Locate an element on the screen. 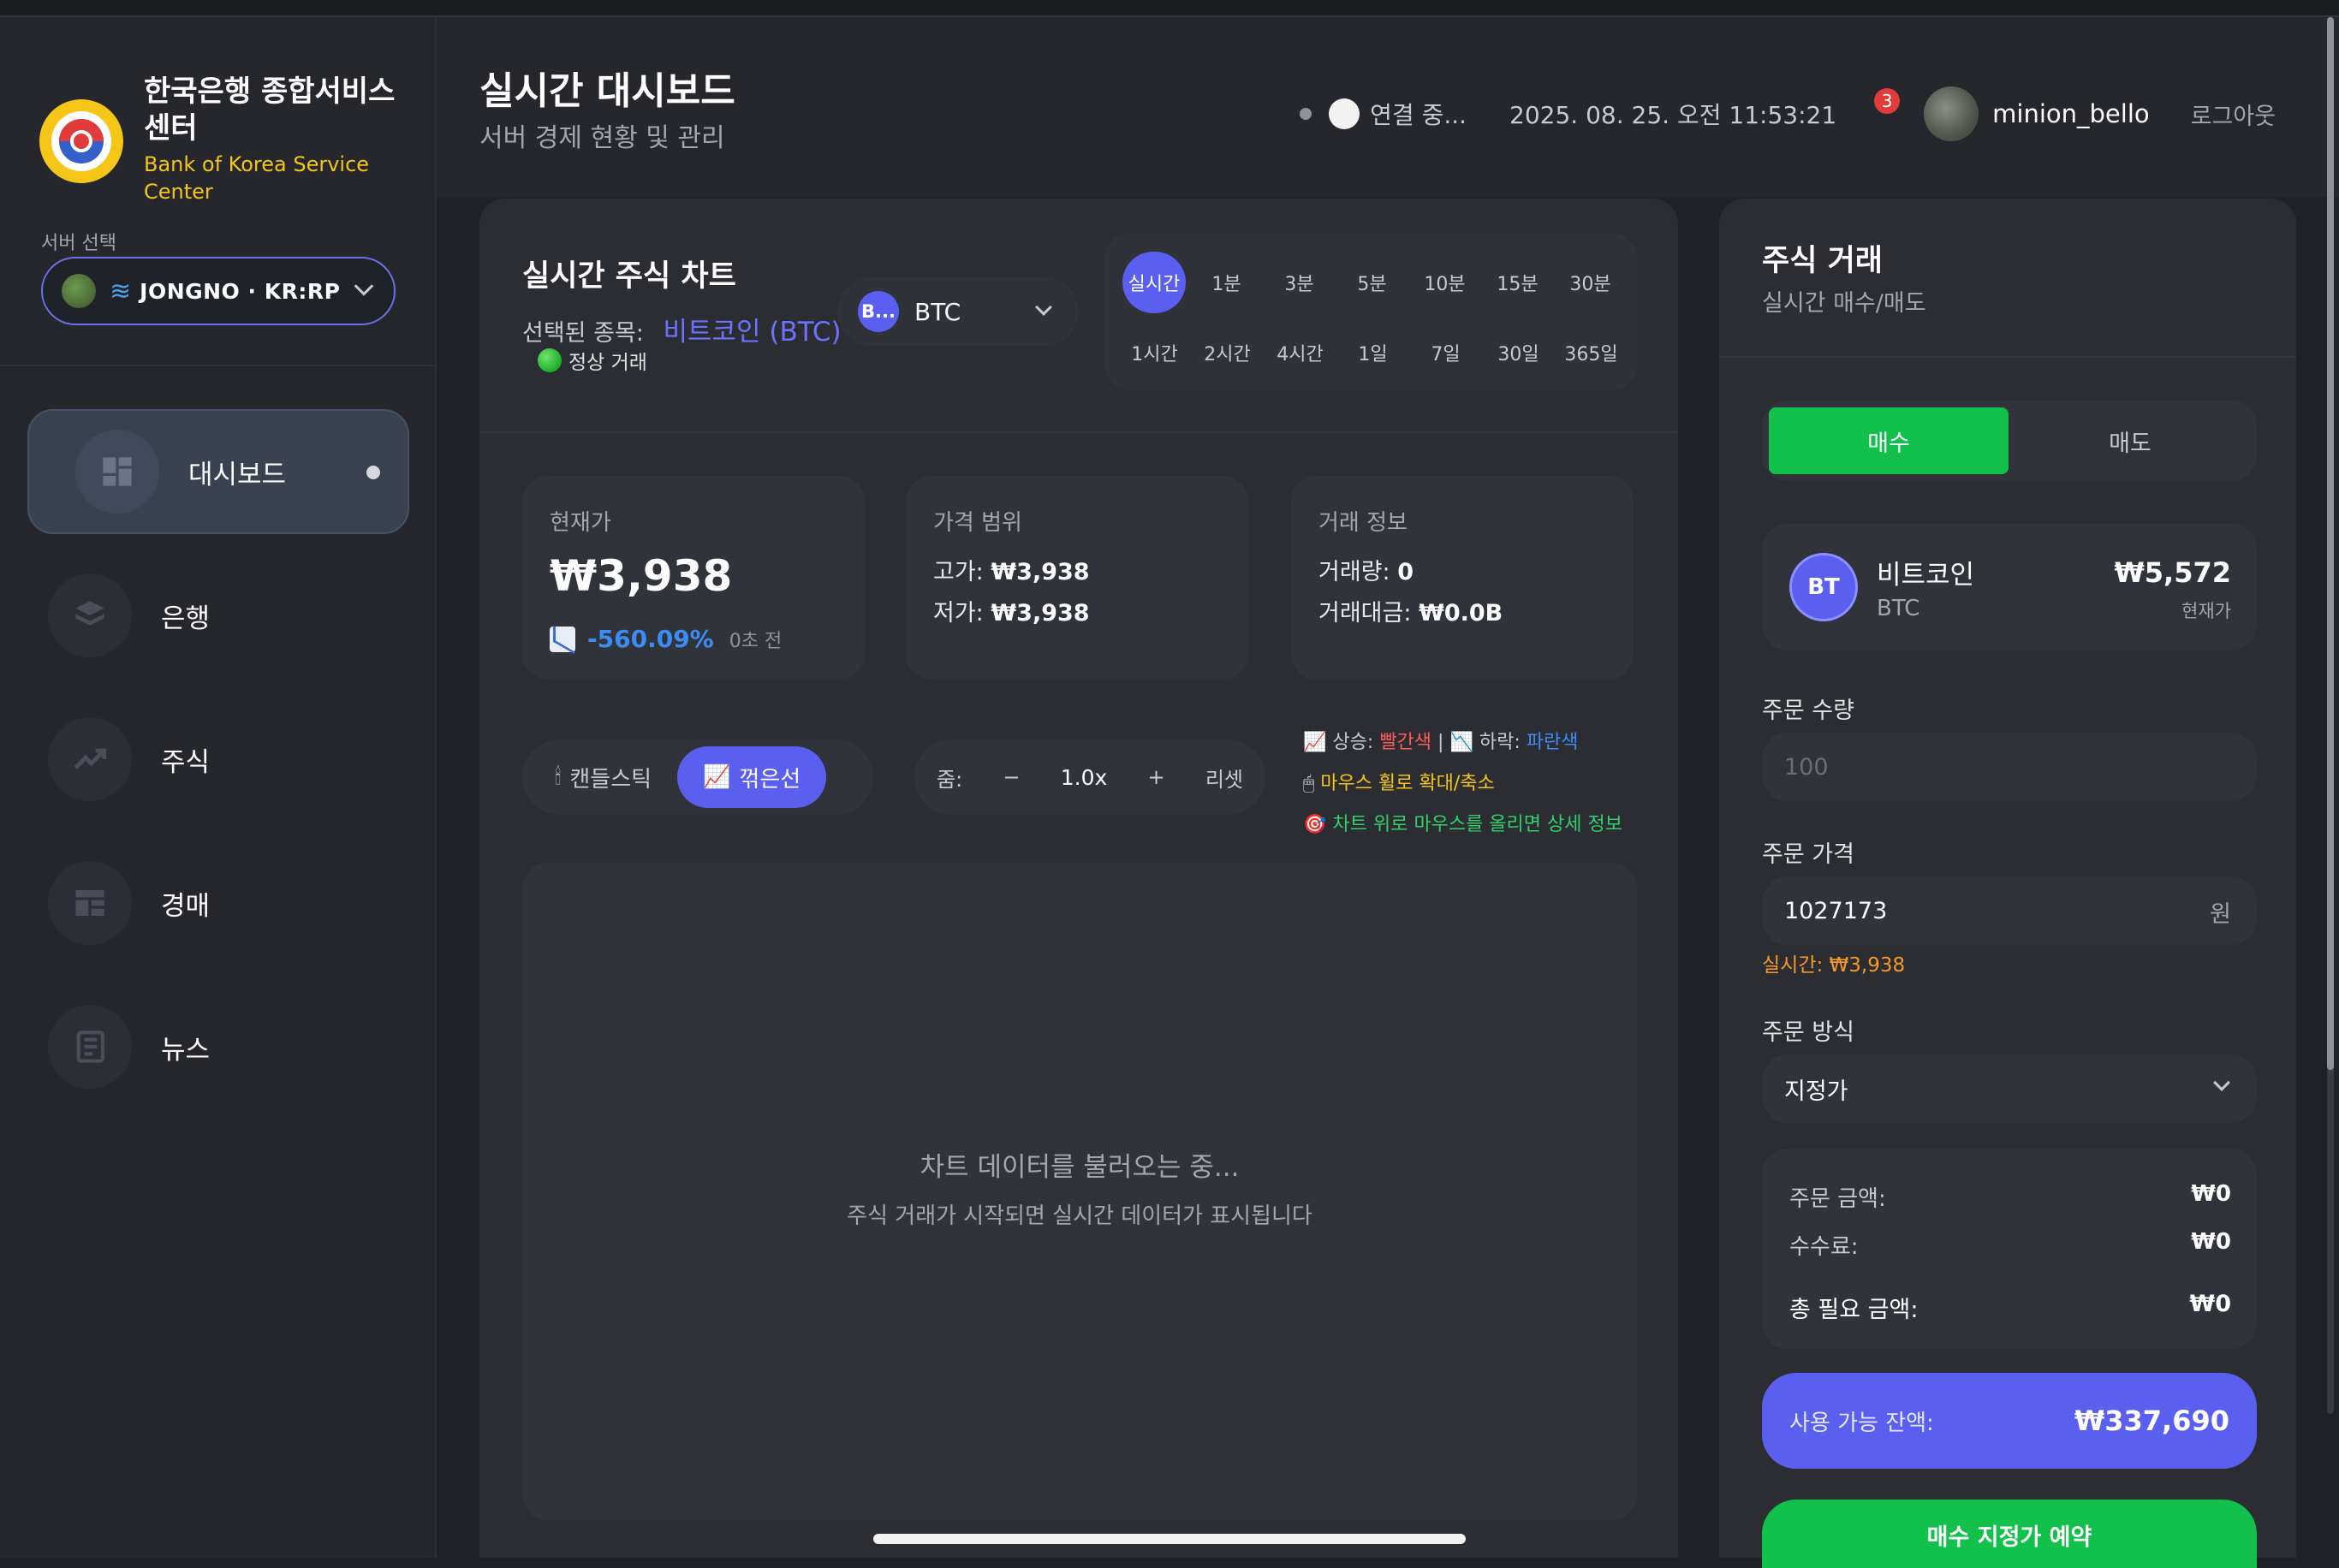 The width and height of the screenshot is (2339, 1568). available-balance-value: ₩337,690 is located at coordinates (2151, 1421).